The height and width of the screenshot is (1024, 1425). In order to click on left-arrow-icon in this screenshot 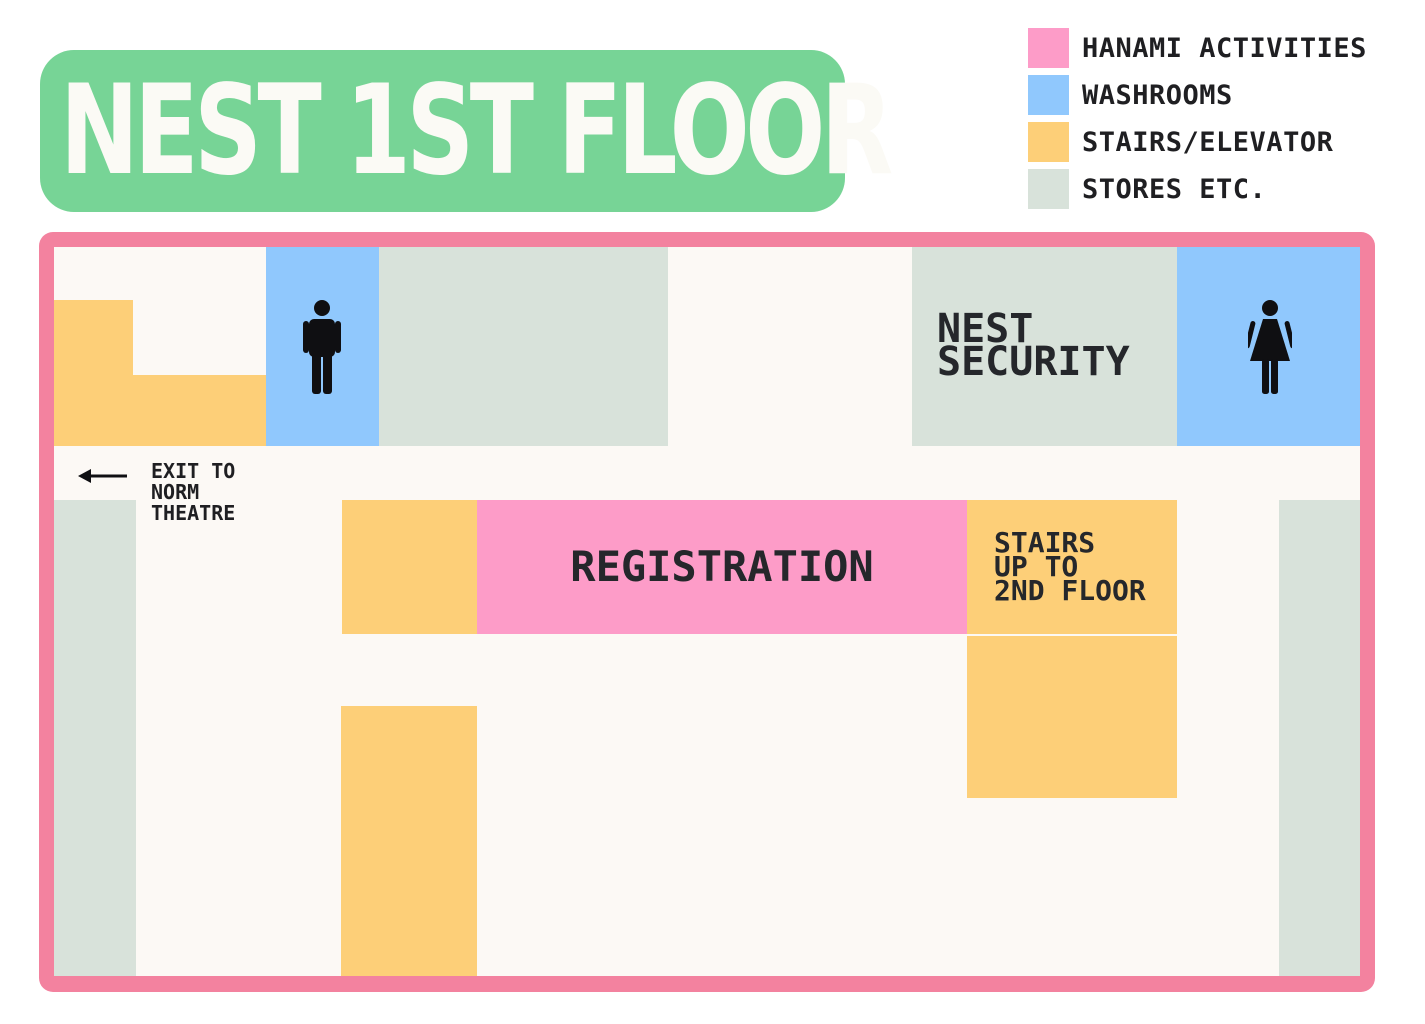, I will do `click(102, 476)`.